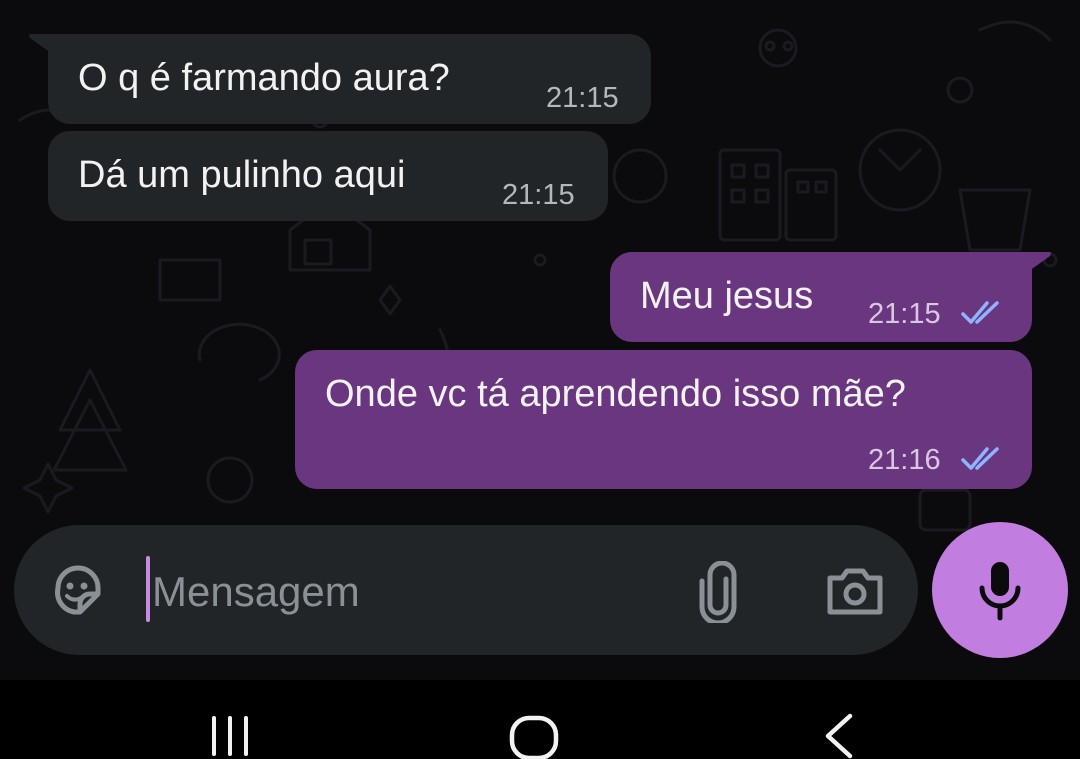  I want to click on message-bubble-incoming: O q é farmando aura? 21:15, so click(349, 79).